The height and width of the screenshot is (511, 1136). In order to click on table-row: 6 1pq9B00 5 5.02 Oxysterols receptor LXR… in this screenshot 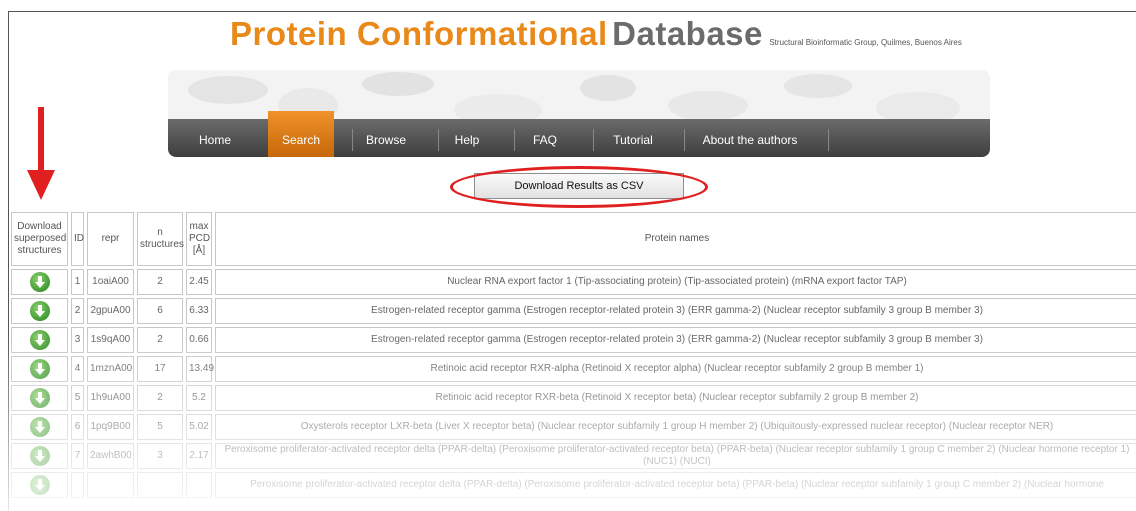, I will do `click(573, 427)`.